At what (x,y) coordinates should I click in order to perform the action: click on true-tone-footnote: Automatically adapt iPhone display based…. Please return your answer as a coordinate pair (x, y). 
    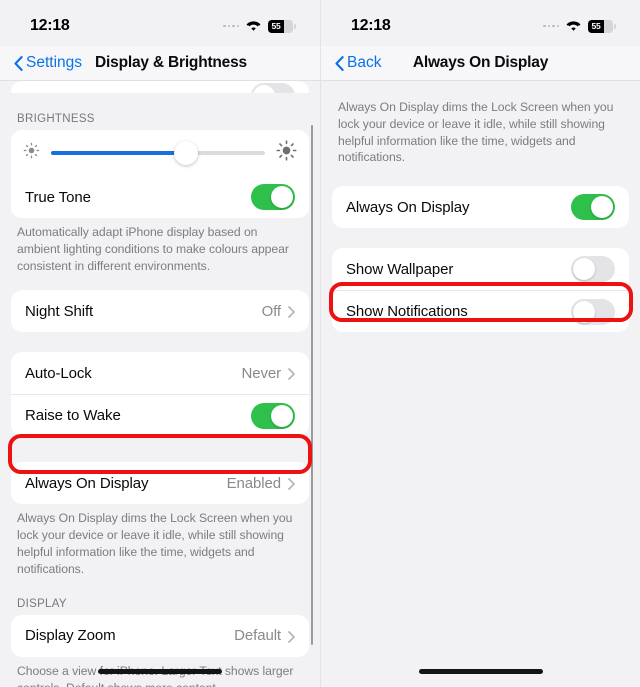
    Looking at the image, I should click on (153, 249).